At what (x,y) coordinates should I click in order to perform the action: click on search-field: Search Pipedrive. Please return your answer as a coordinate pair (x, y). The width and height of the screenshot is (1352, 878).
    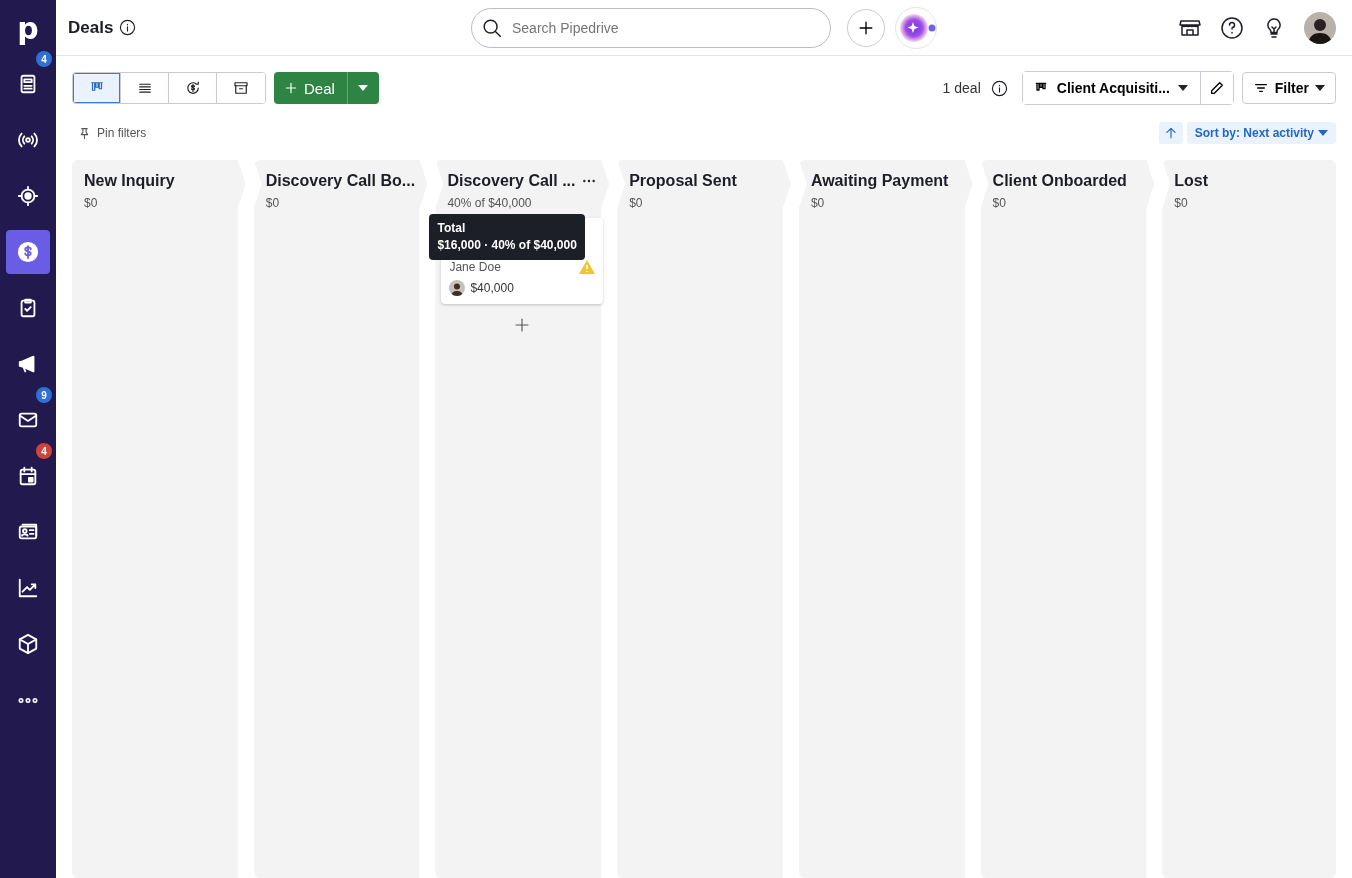
    Looking at the image, I should click on (651, 27).